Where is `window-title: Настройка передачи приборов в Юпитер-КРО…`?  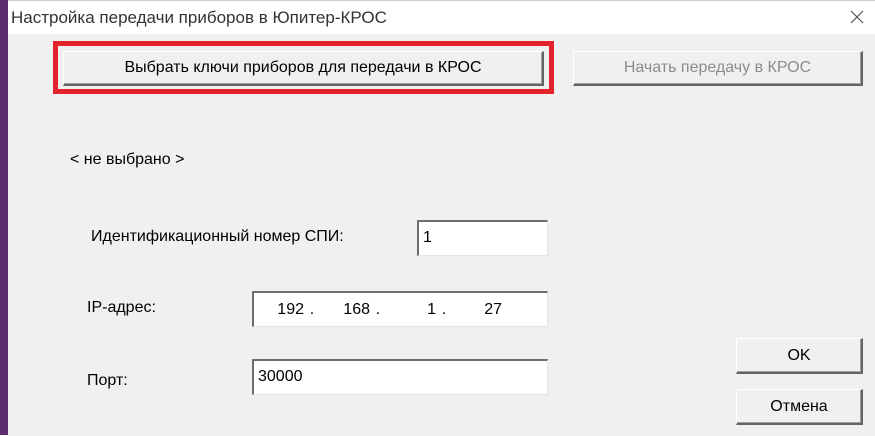
window-title: Настройка передачи приборов в Юпитер-КРО… is located at coordinates (199, 17).